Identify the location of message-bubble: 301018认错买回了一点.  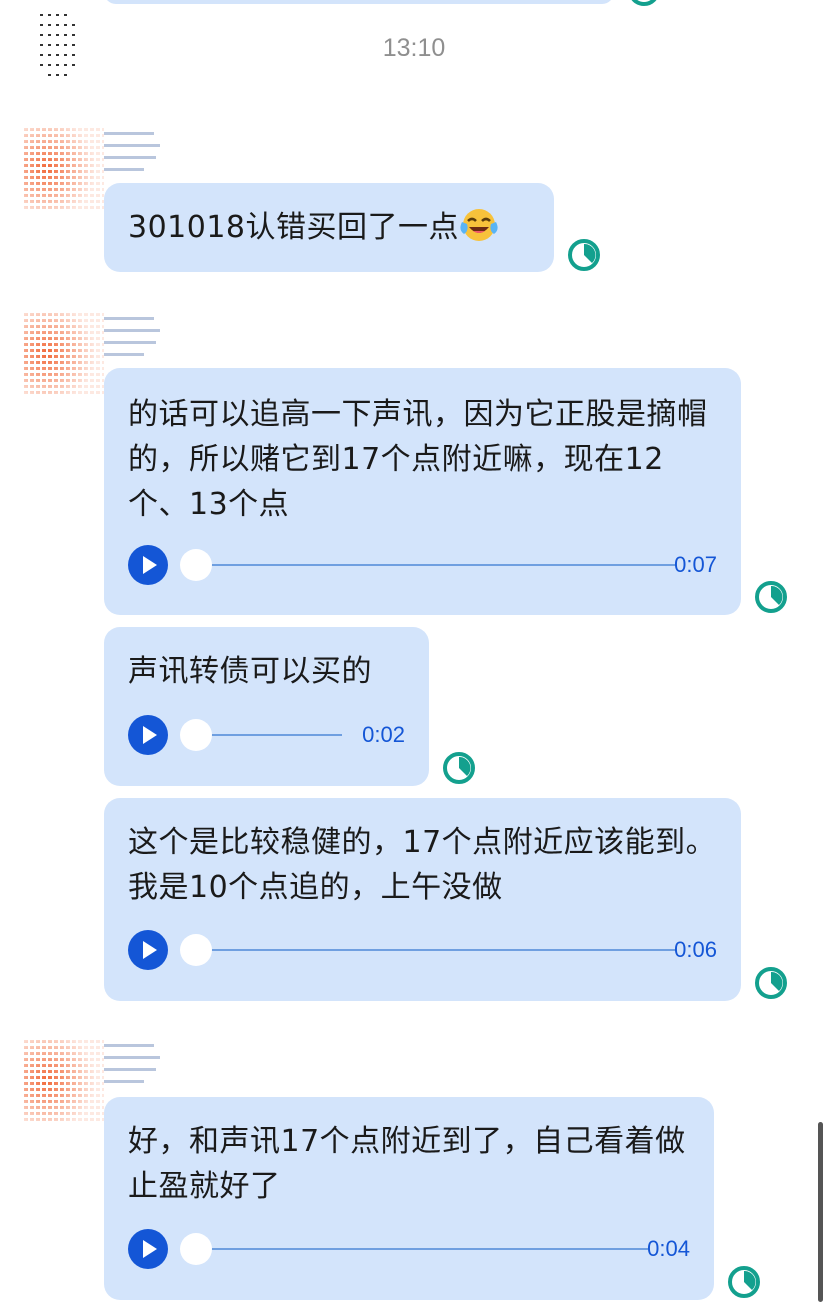
(329, 227).